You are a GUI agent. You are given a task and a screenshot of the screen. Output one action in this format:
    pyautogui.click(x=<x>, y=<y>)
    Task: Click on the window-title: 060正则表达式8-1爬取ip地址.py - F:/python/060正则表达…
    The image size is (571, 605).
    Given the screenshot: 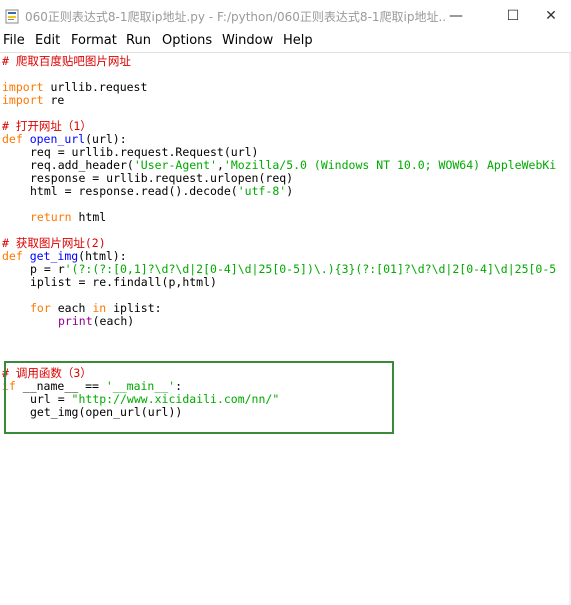 What is the action you would take?
    pyautogui.click(x=235, y=17)
    